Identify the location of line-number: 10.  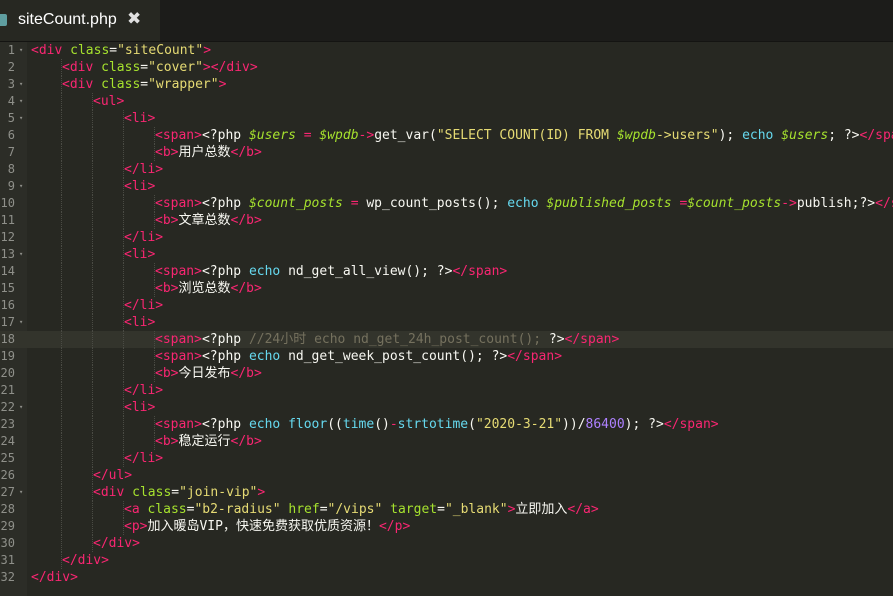
(7, 203).